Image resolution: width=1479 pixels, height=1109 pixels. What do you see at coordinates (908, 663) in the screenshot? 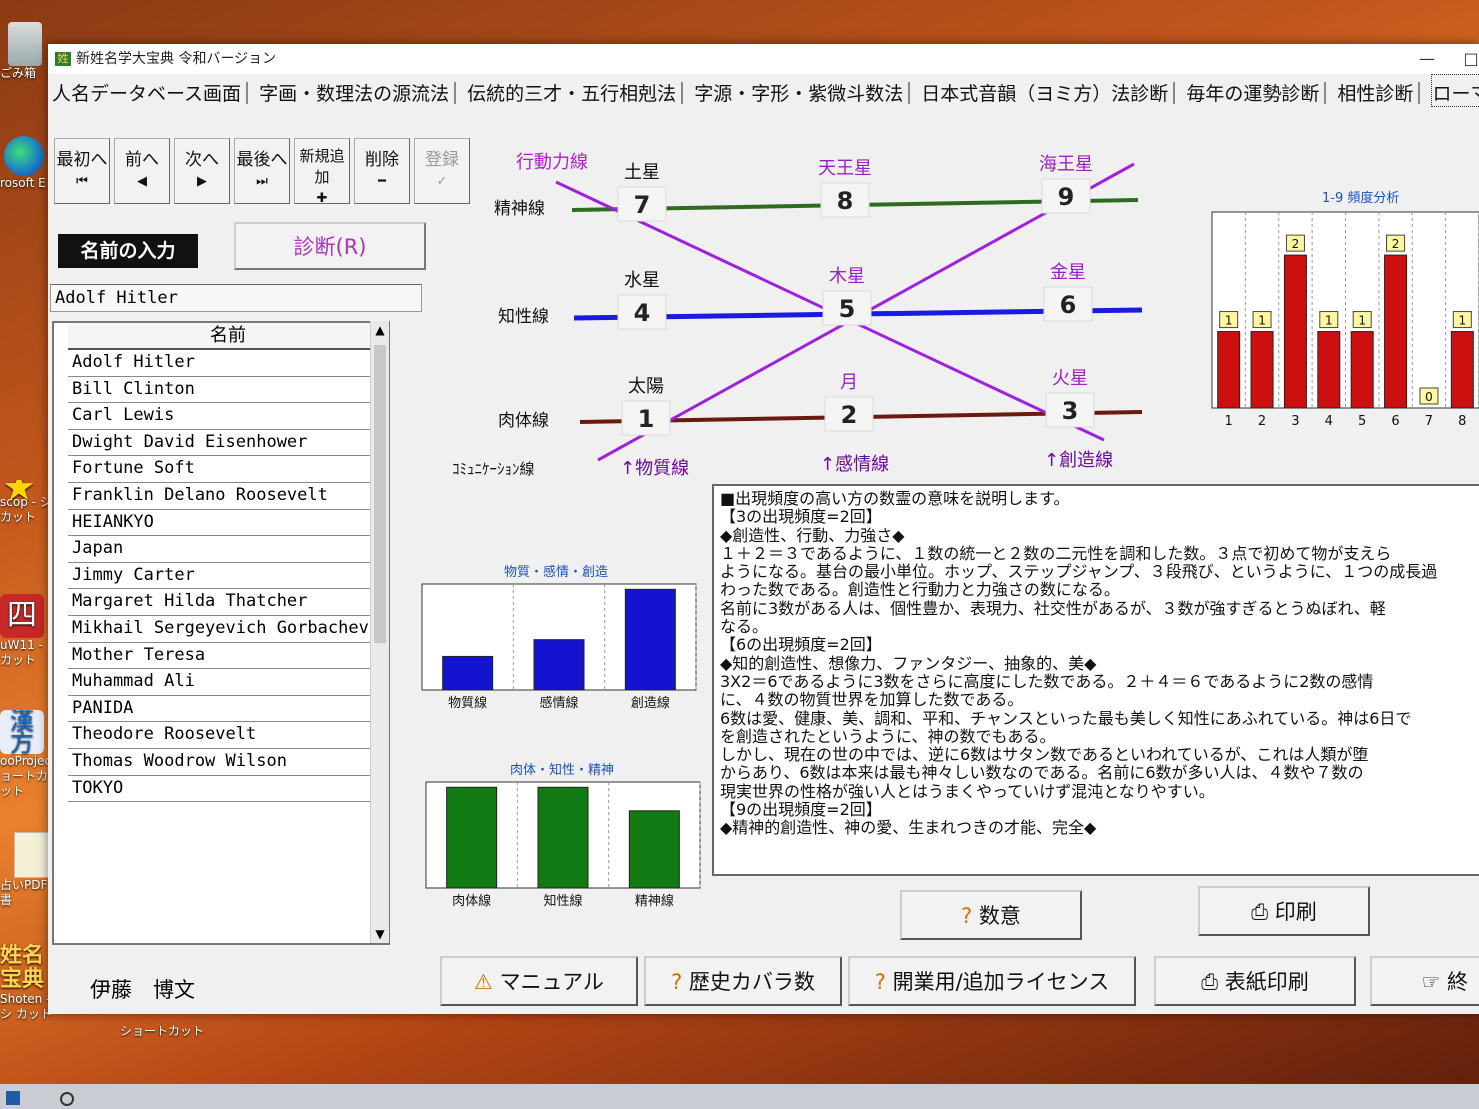
I see `description-line: ◆知的創造性、想像力、ファンタジー、抽象的、美◆` at bounding box center [908, 663].